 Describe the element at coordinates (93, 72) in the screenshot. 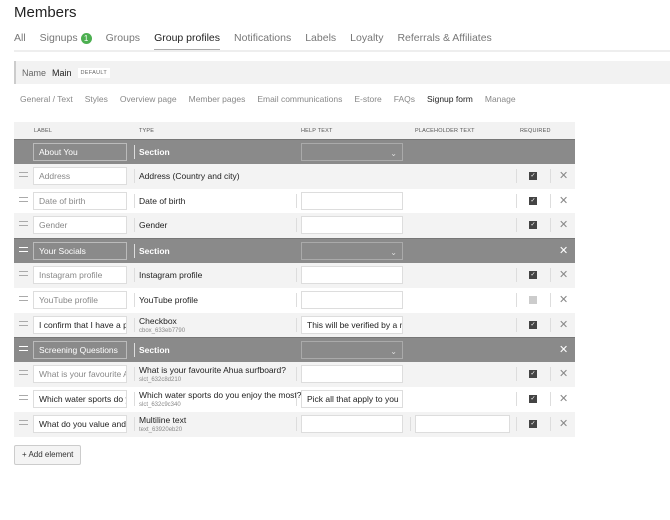

I see `default-badge: DEFAULT` at that location.